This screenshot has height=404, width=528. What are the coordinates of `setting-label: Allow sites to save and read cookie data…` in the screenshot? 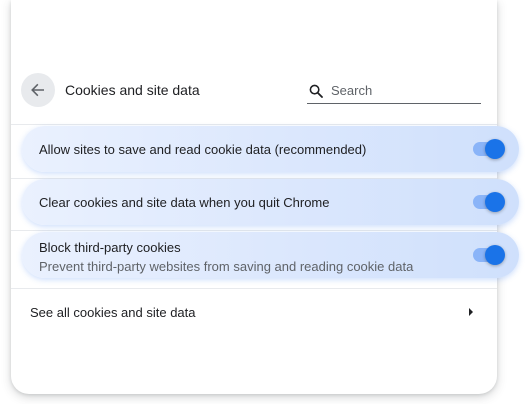 It's located at (203, 149).